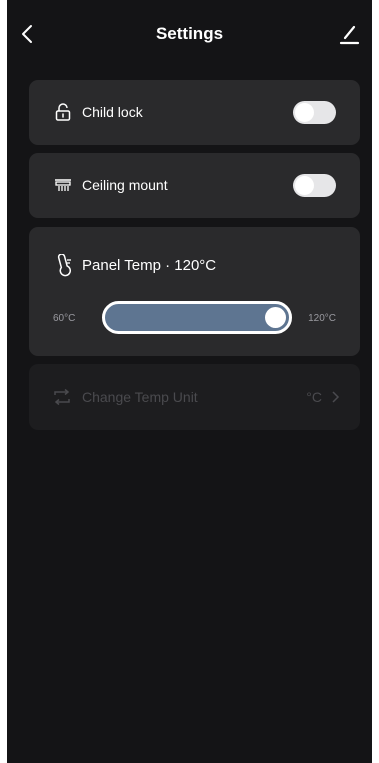  I want to click on panel-temp-title: Panel Temp · 120°C, so click(149, 265).